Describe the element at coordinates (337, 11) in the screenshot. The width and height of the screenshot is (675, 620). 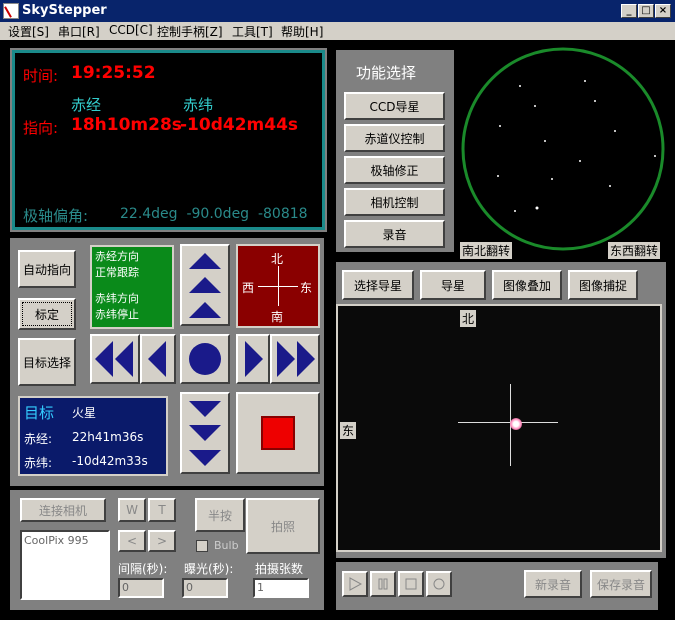
I see `title-bar: SkyStepper _ □ ×` at that location.